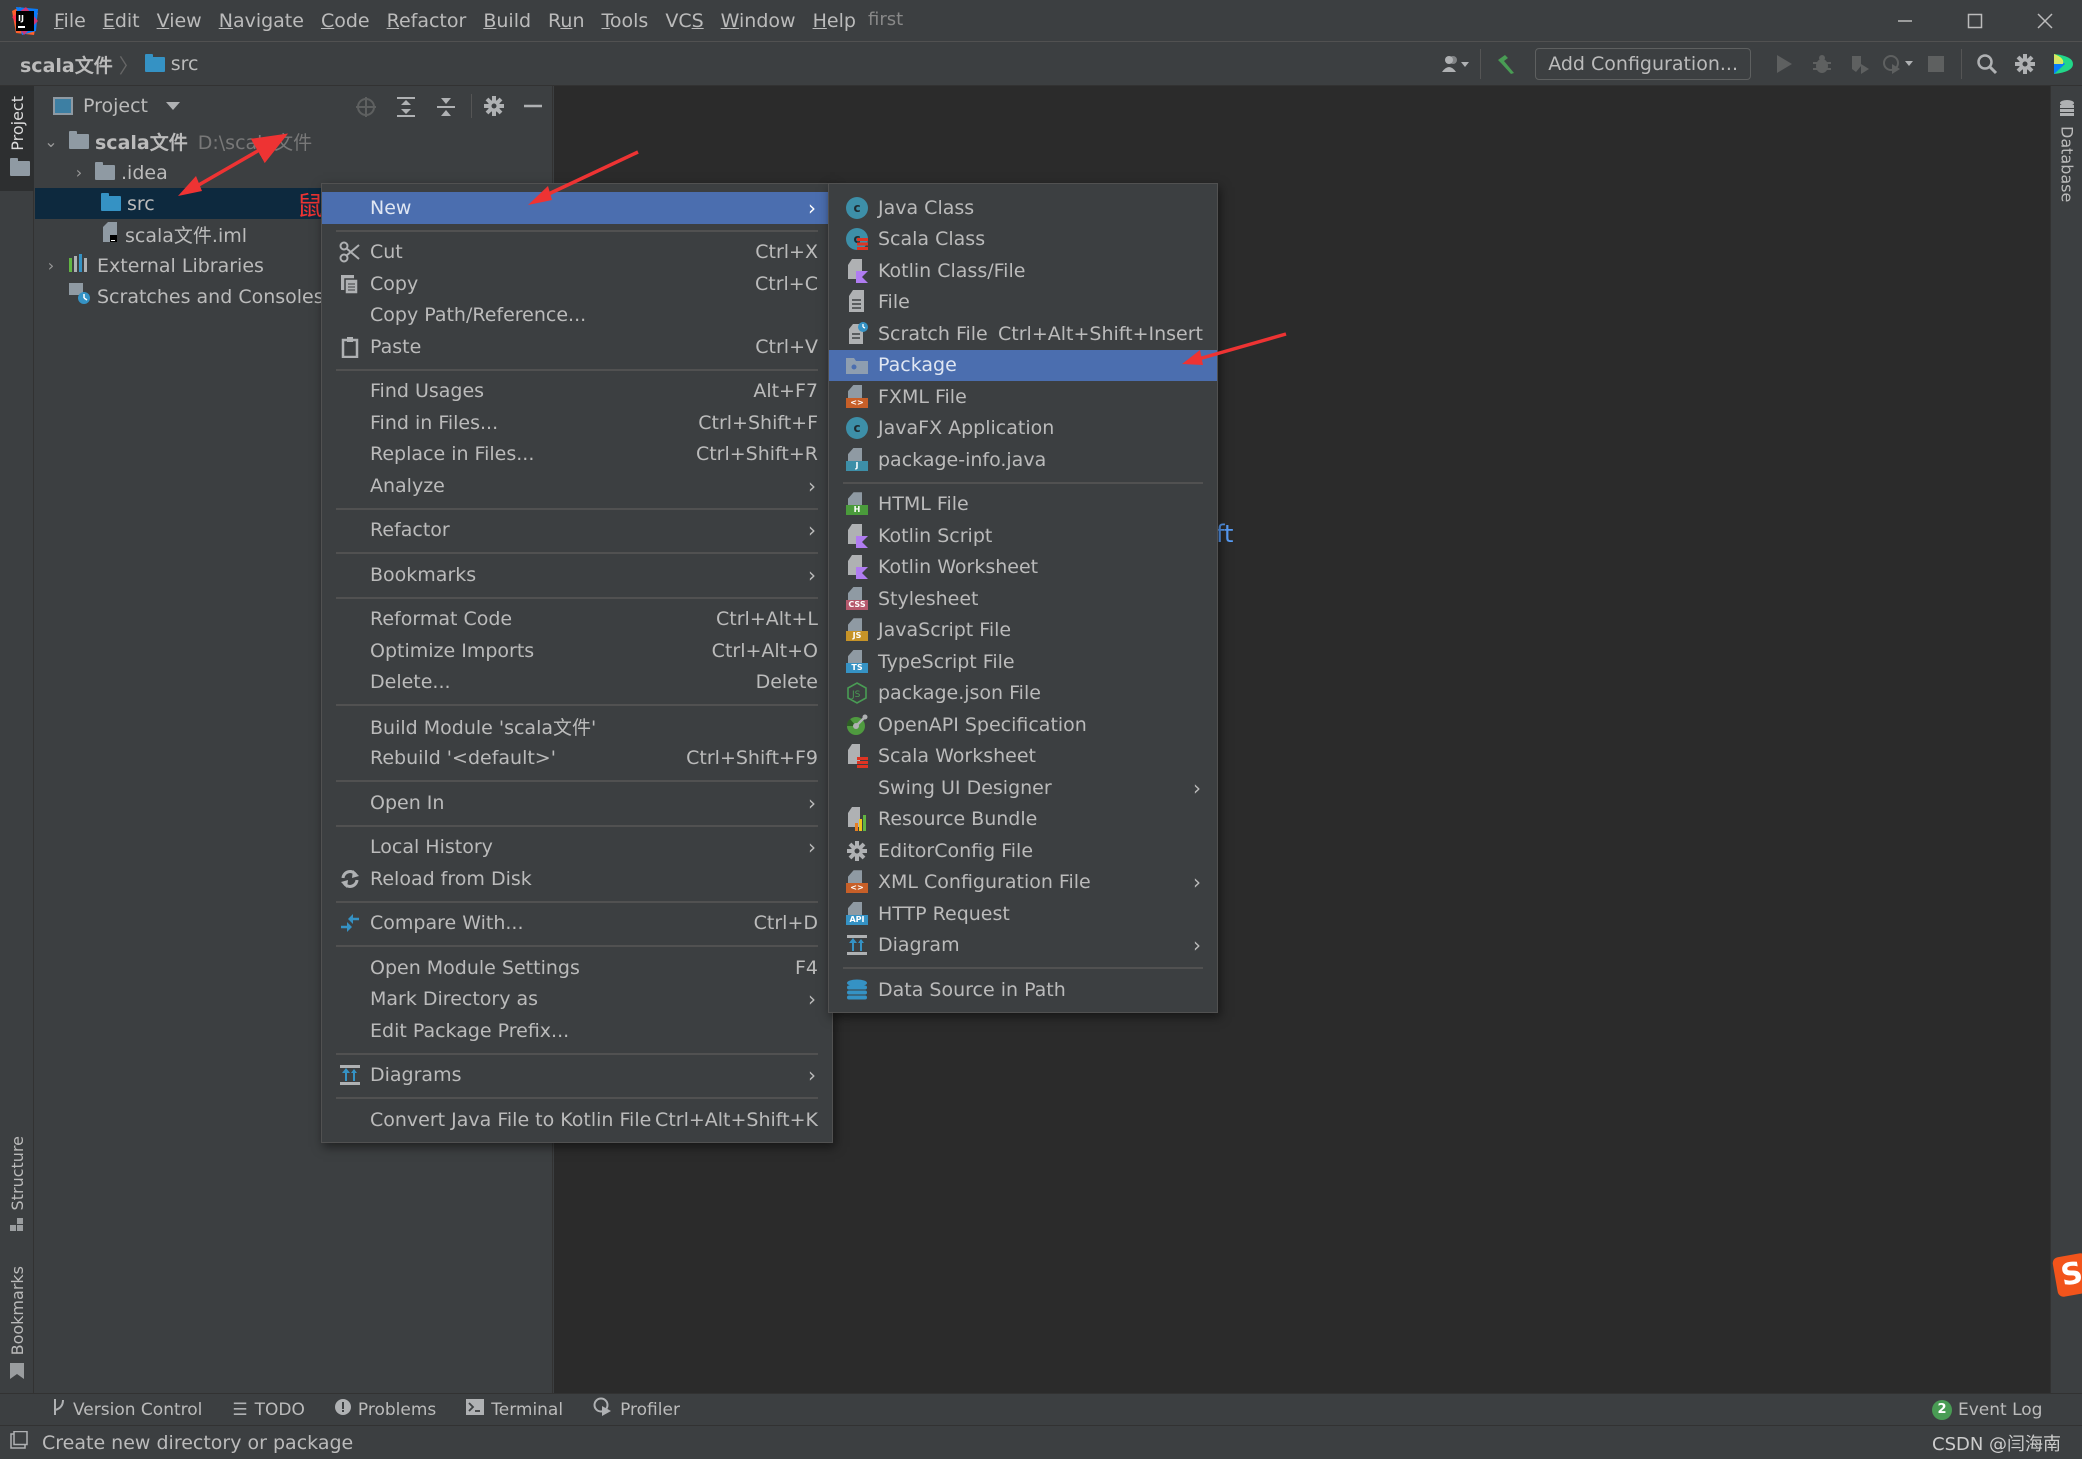 This screenshot has height=1459, width=2082. I want to click on menu-build: Build, so click(507, 21).